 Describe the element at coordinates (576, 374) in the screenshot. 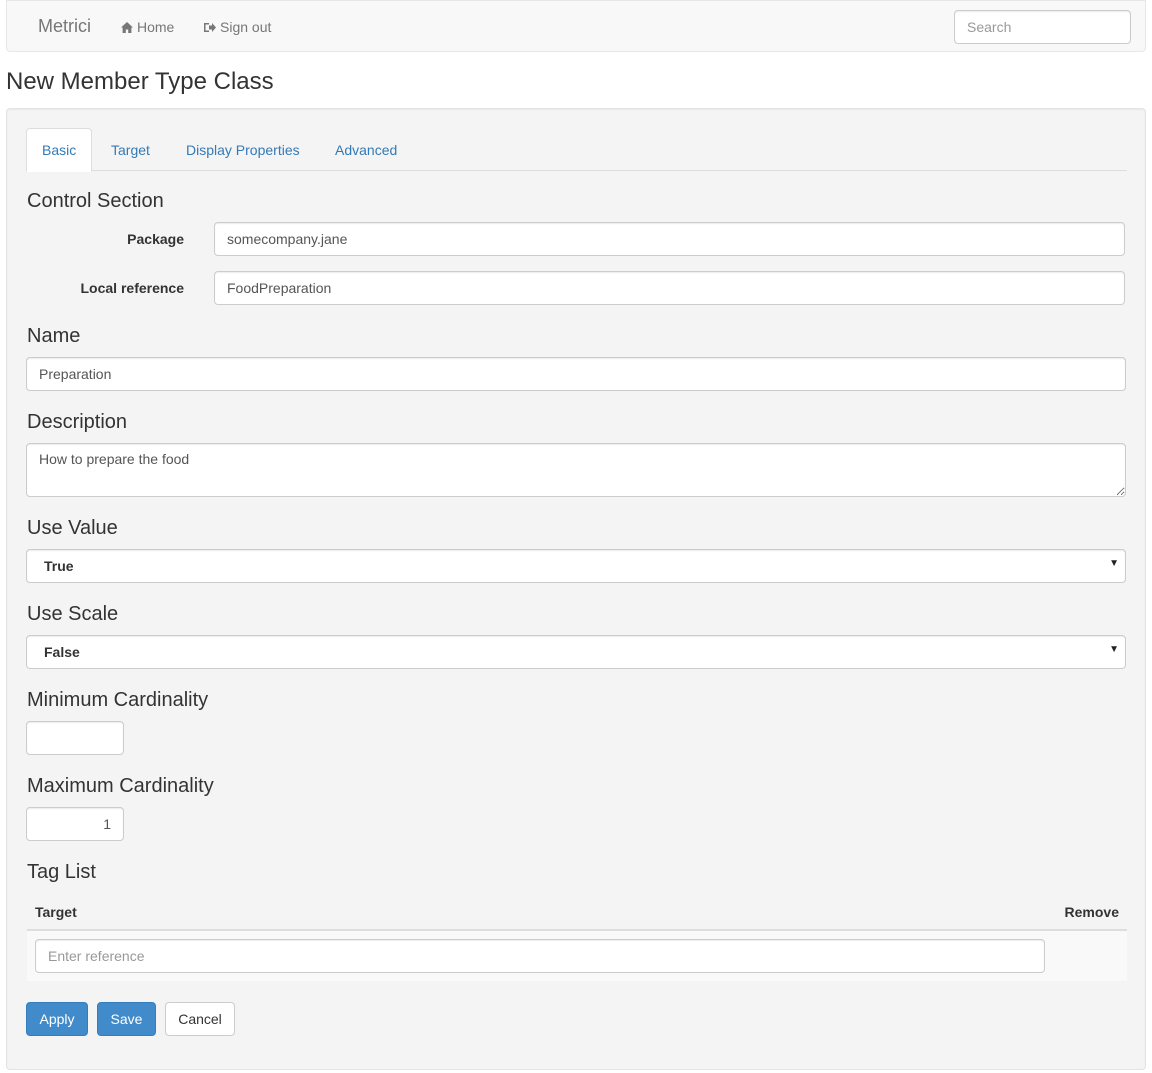

I see `name-input` at that location.